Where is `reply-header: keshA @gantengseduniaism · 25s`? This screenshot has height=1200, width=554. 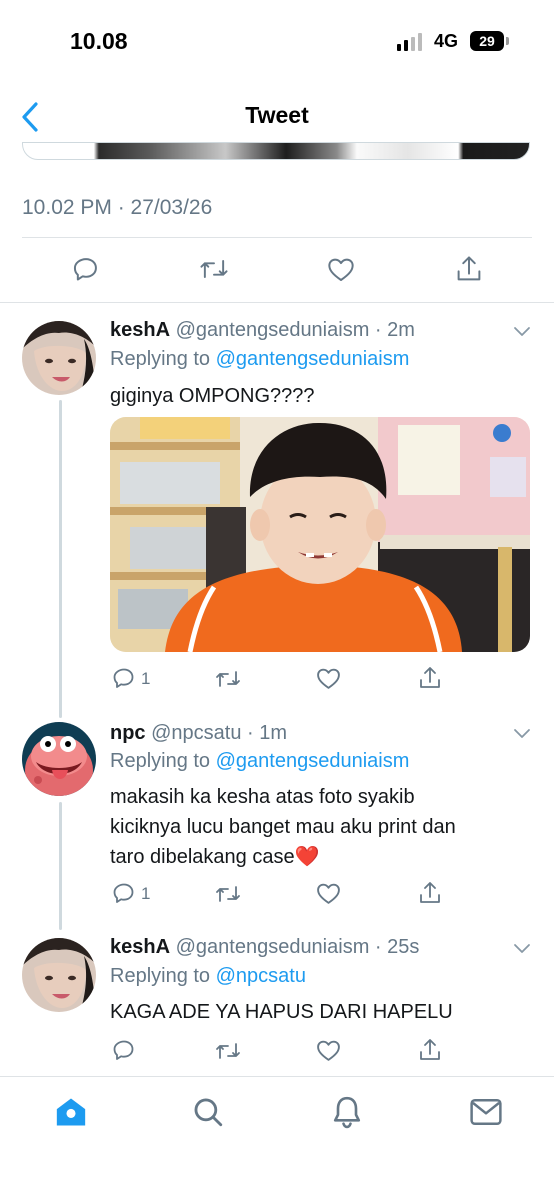
reply-header: keshA @gantengseduniaism · 25s is located at coordinates (264, 947).